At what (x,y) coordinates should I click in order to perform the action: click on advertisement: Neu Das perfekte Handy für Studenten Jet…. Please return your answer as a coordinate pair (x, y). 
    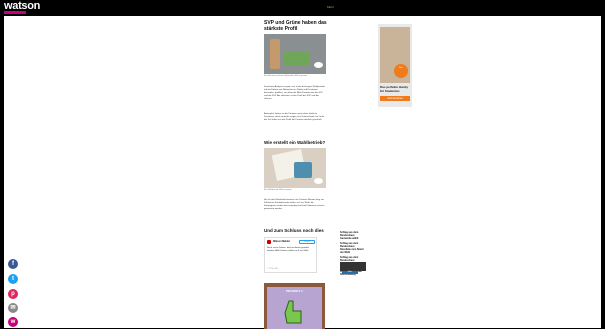
    Looking at the image, I should click on (395, 65).